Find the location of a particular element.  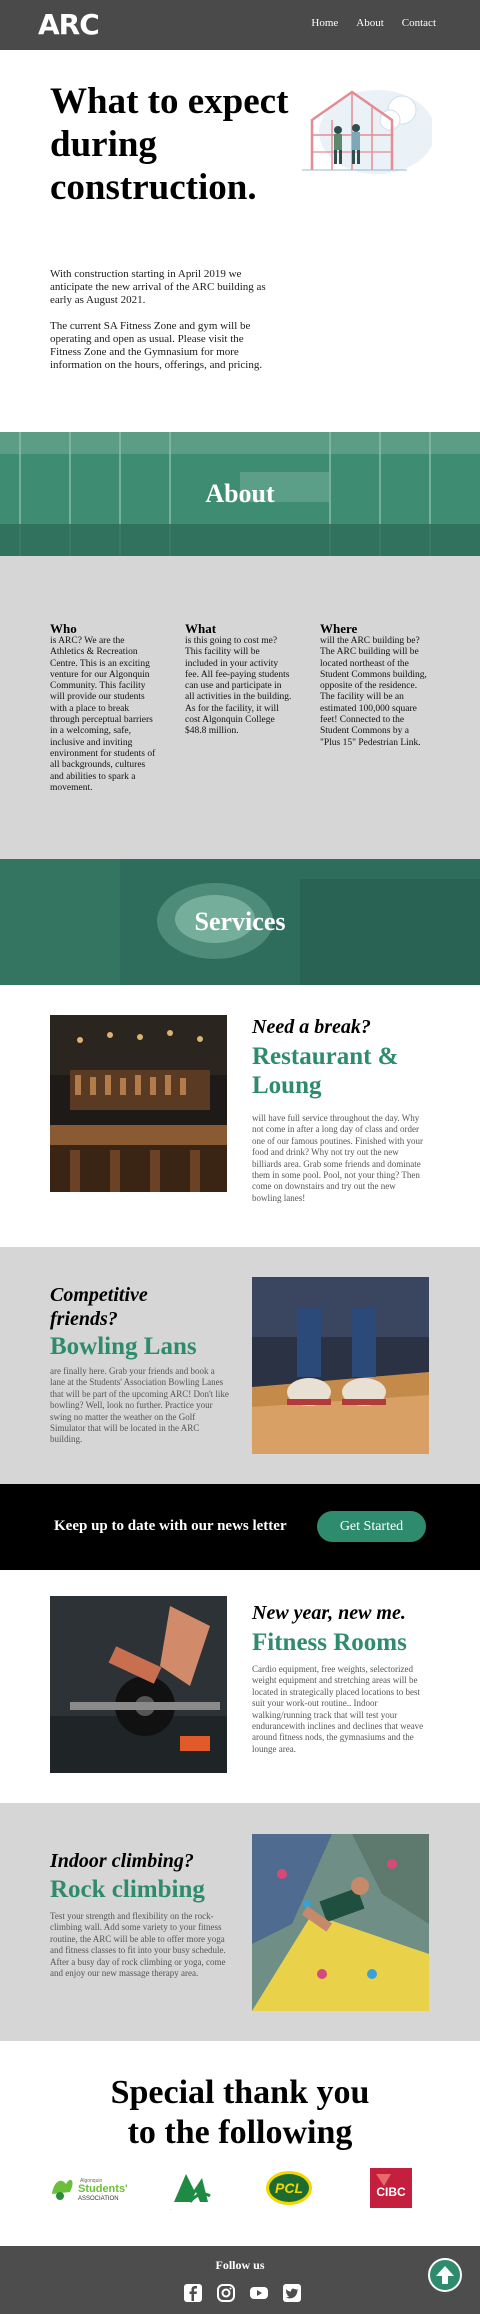

thanks-line-1: Special thank you is located at coordinates (240, 2092).